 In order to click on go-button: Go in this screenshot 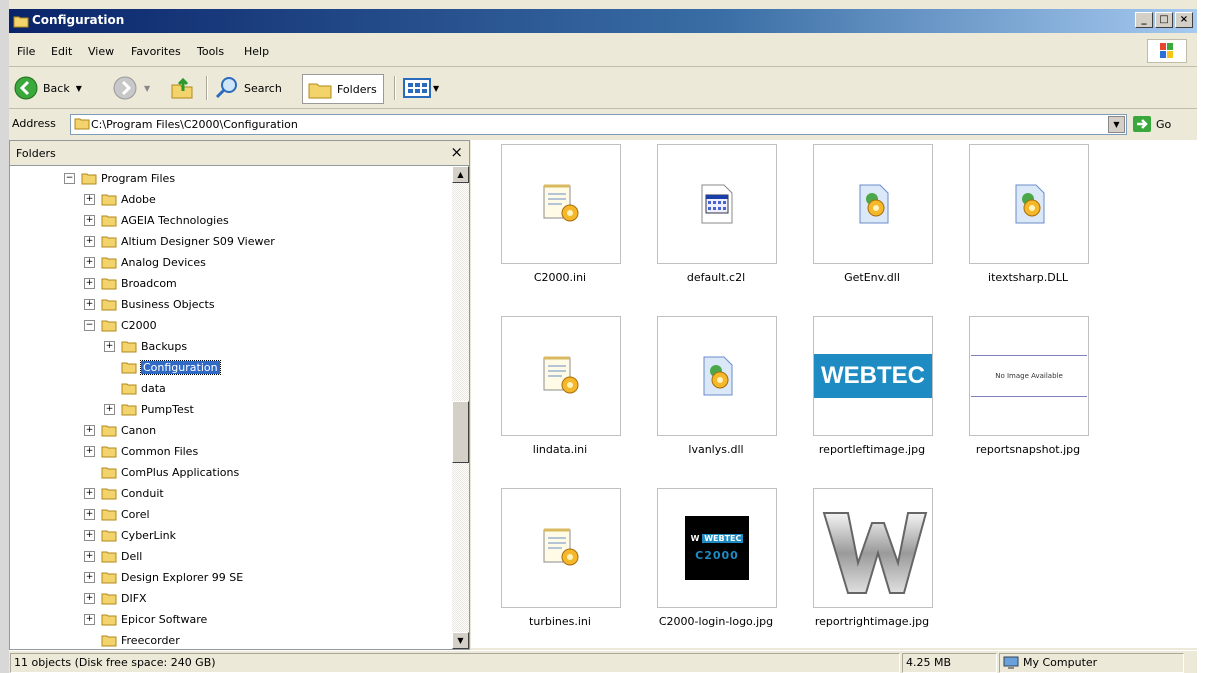, I will do `click(1151, 124)`.